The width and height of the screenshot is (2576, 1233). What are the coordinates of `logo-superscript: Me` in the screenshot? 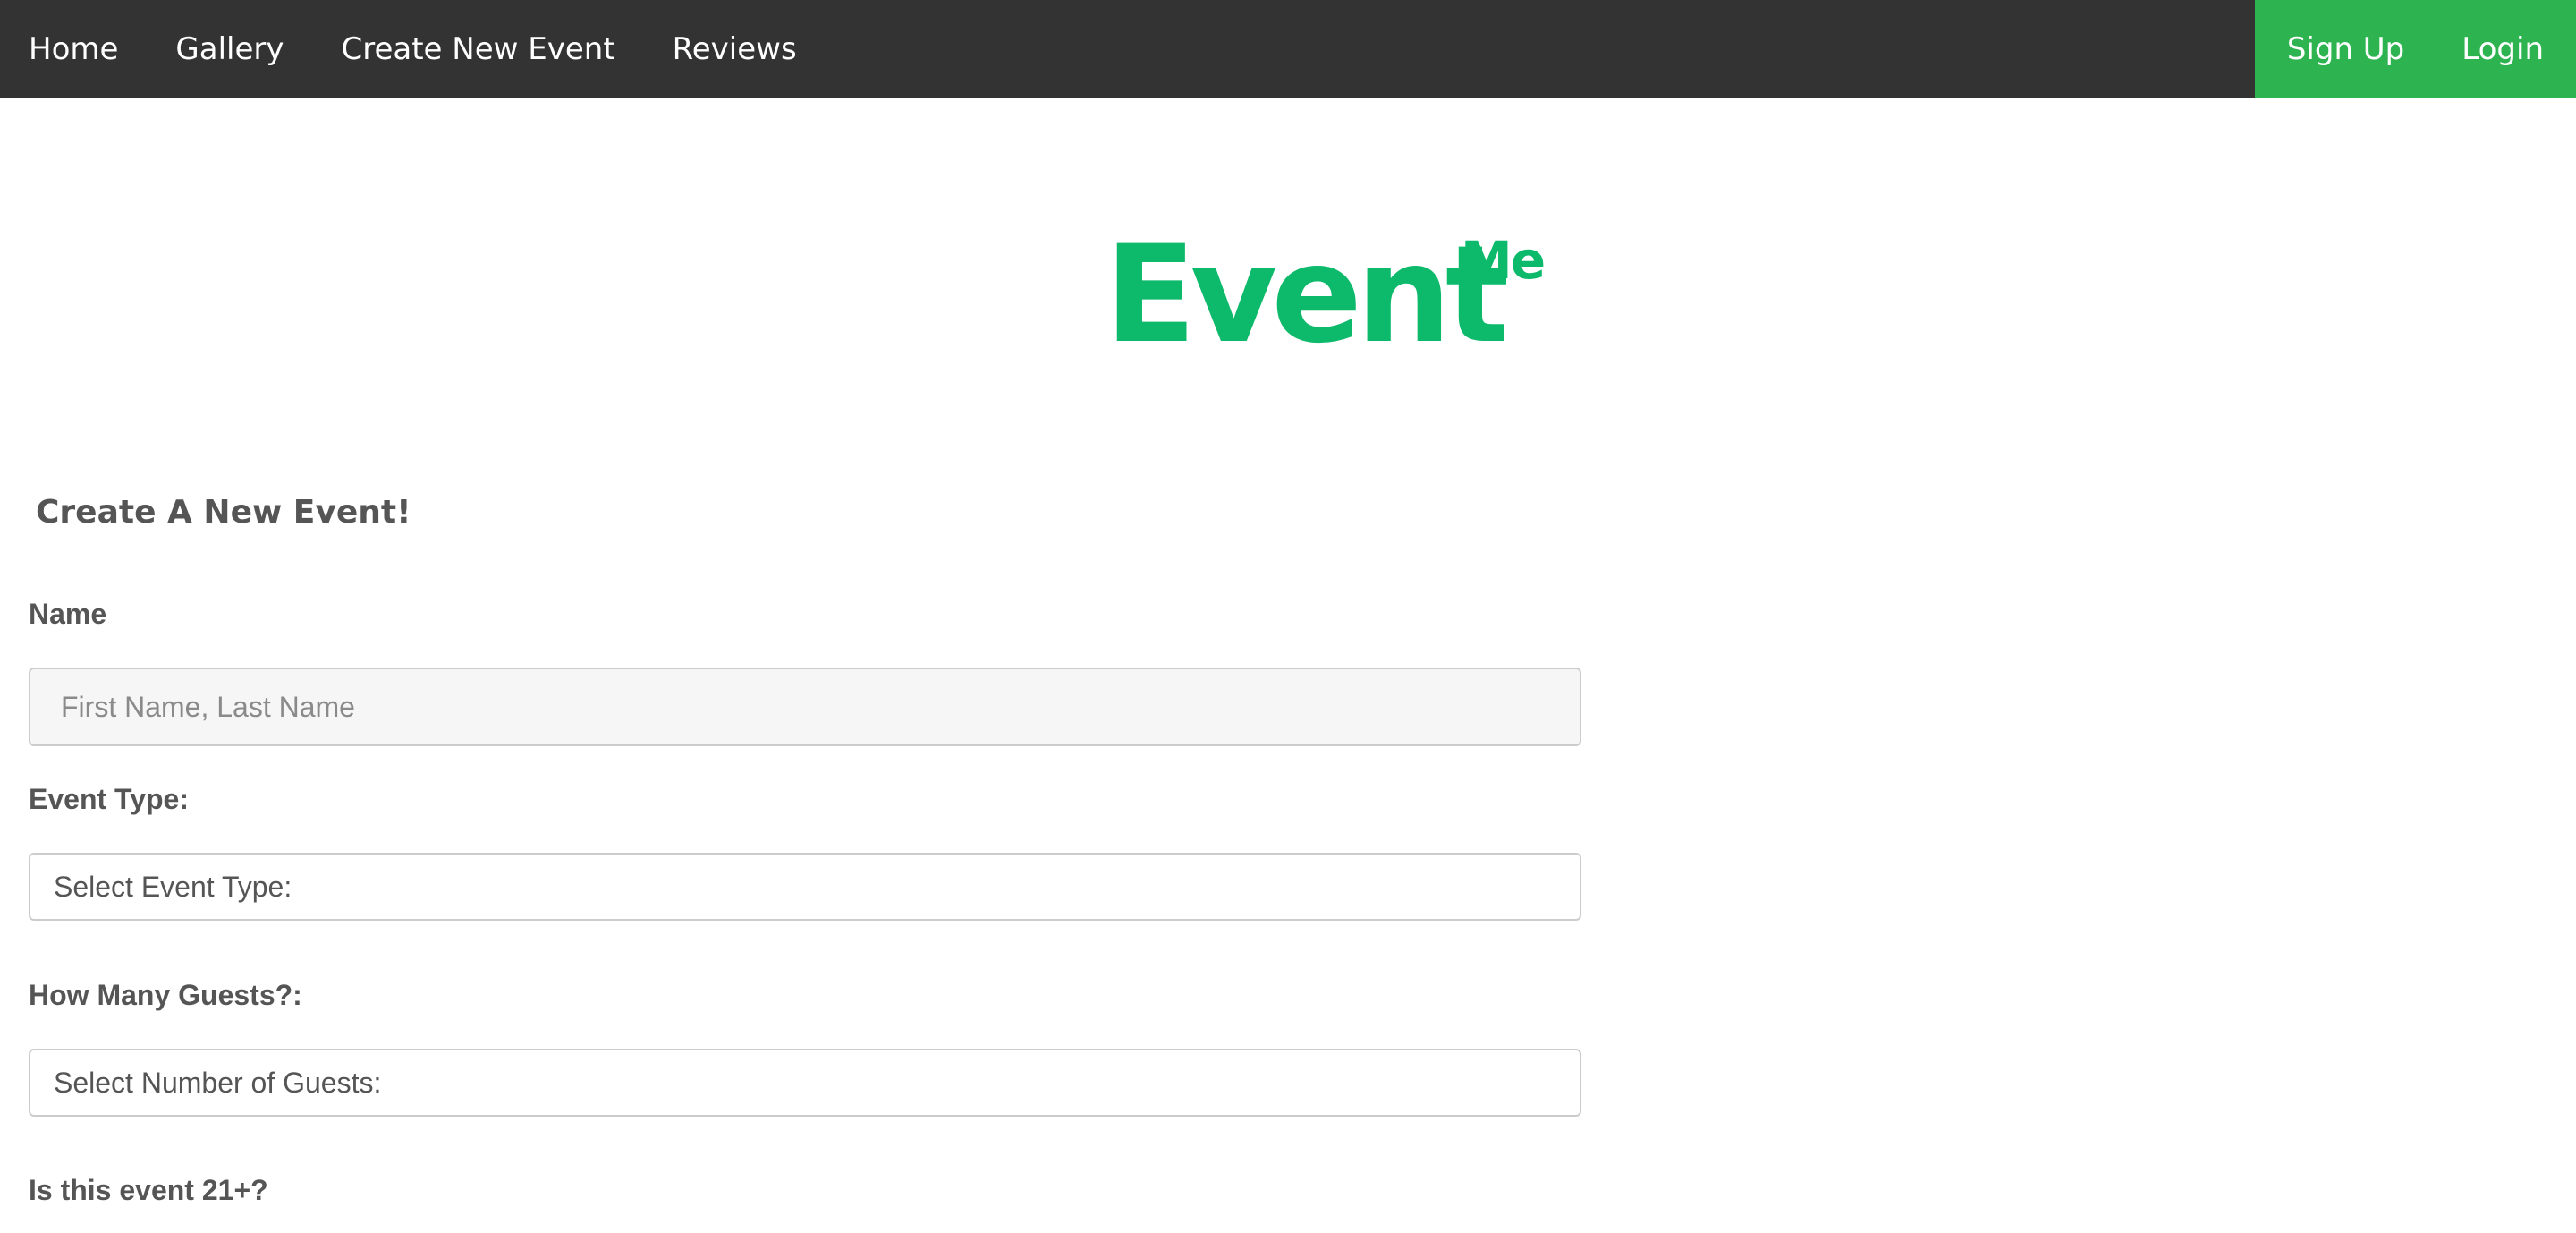 It's located at (1503, 260).